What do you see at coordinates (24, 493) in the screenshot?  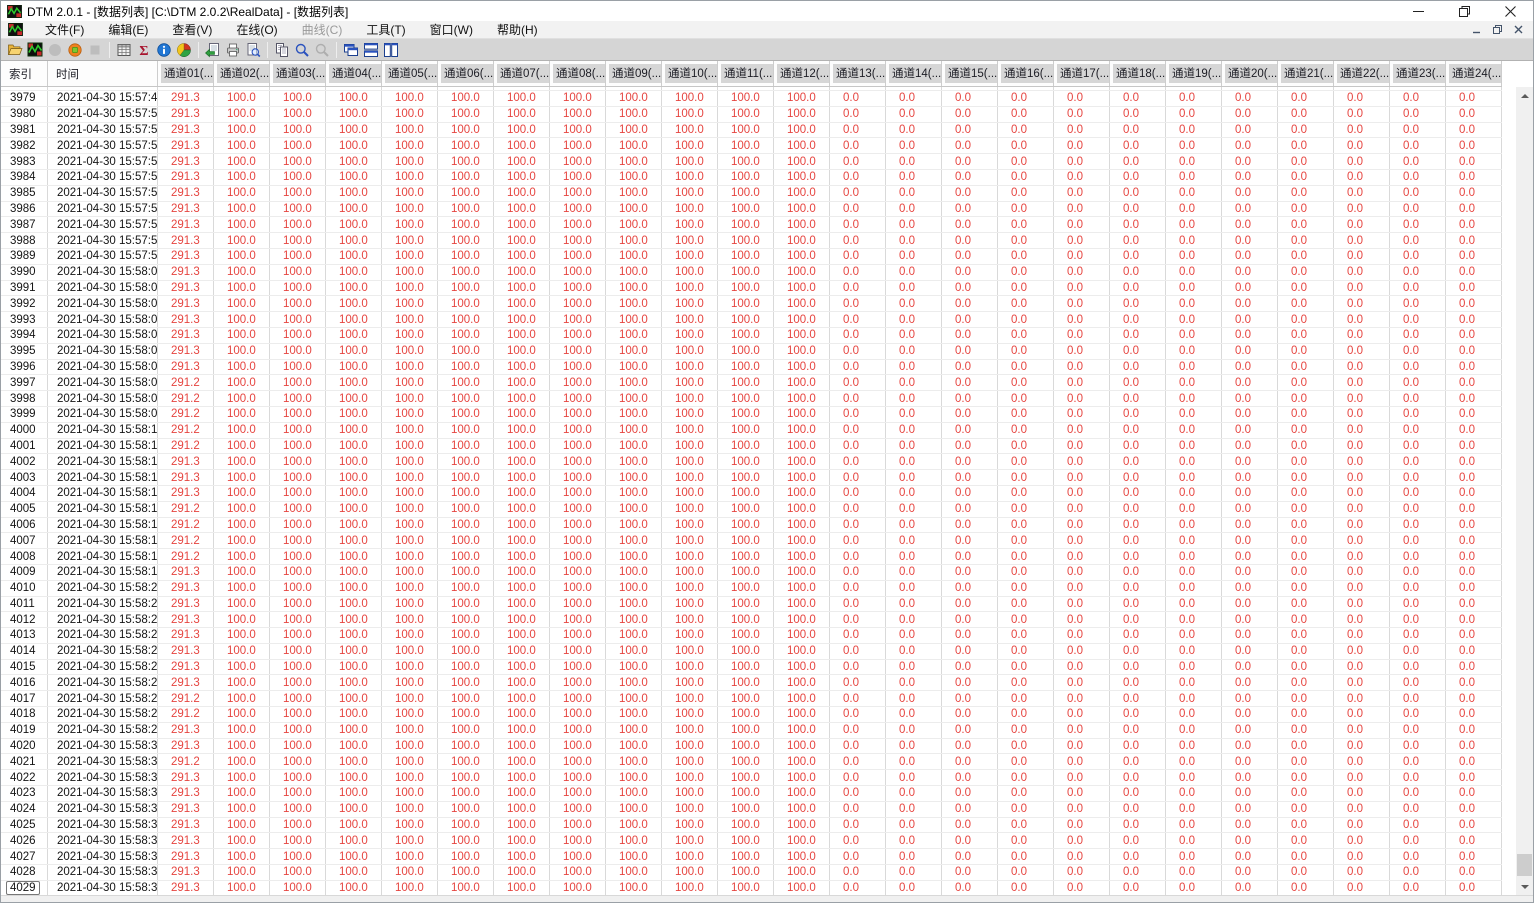 I see `cell-index: 4004` at bounding box center [24, 493].